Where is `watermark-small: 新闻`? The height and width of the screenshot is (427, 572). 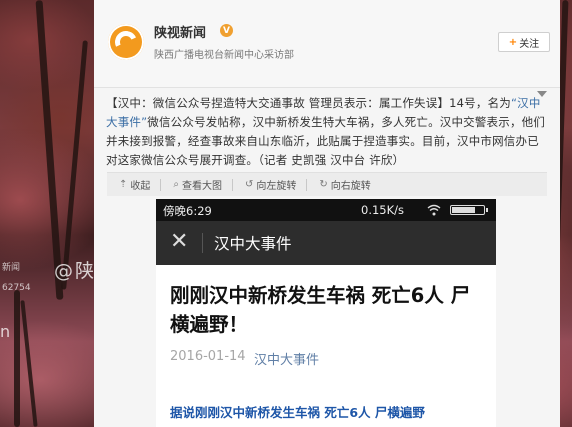
watermark-small: 新闻 is located at coordinates (11, 268).